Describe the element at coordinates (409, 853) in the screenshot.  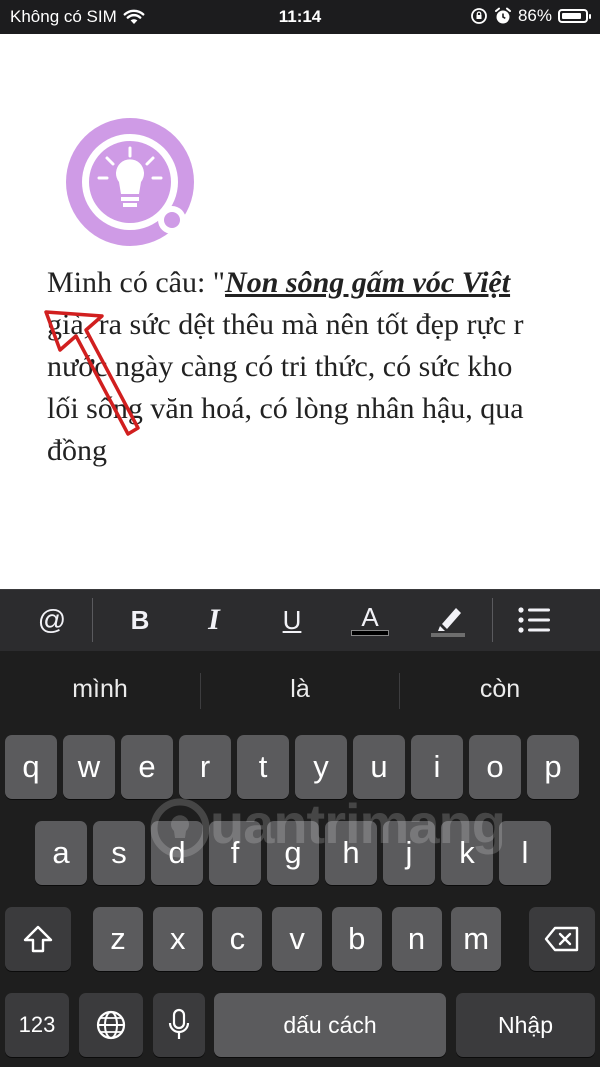
I see `key-j: j` at that location.